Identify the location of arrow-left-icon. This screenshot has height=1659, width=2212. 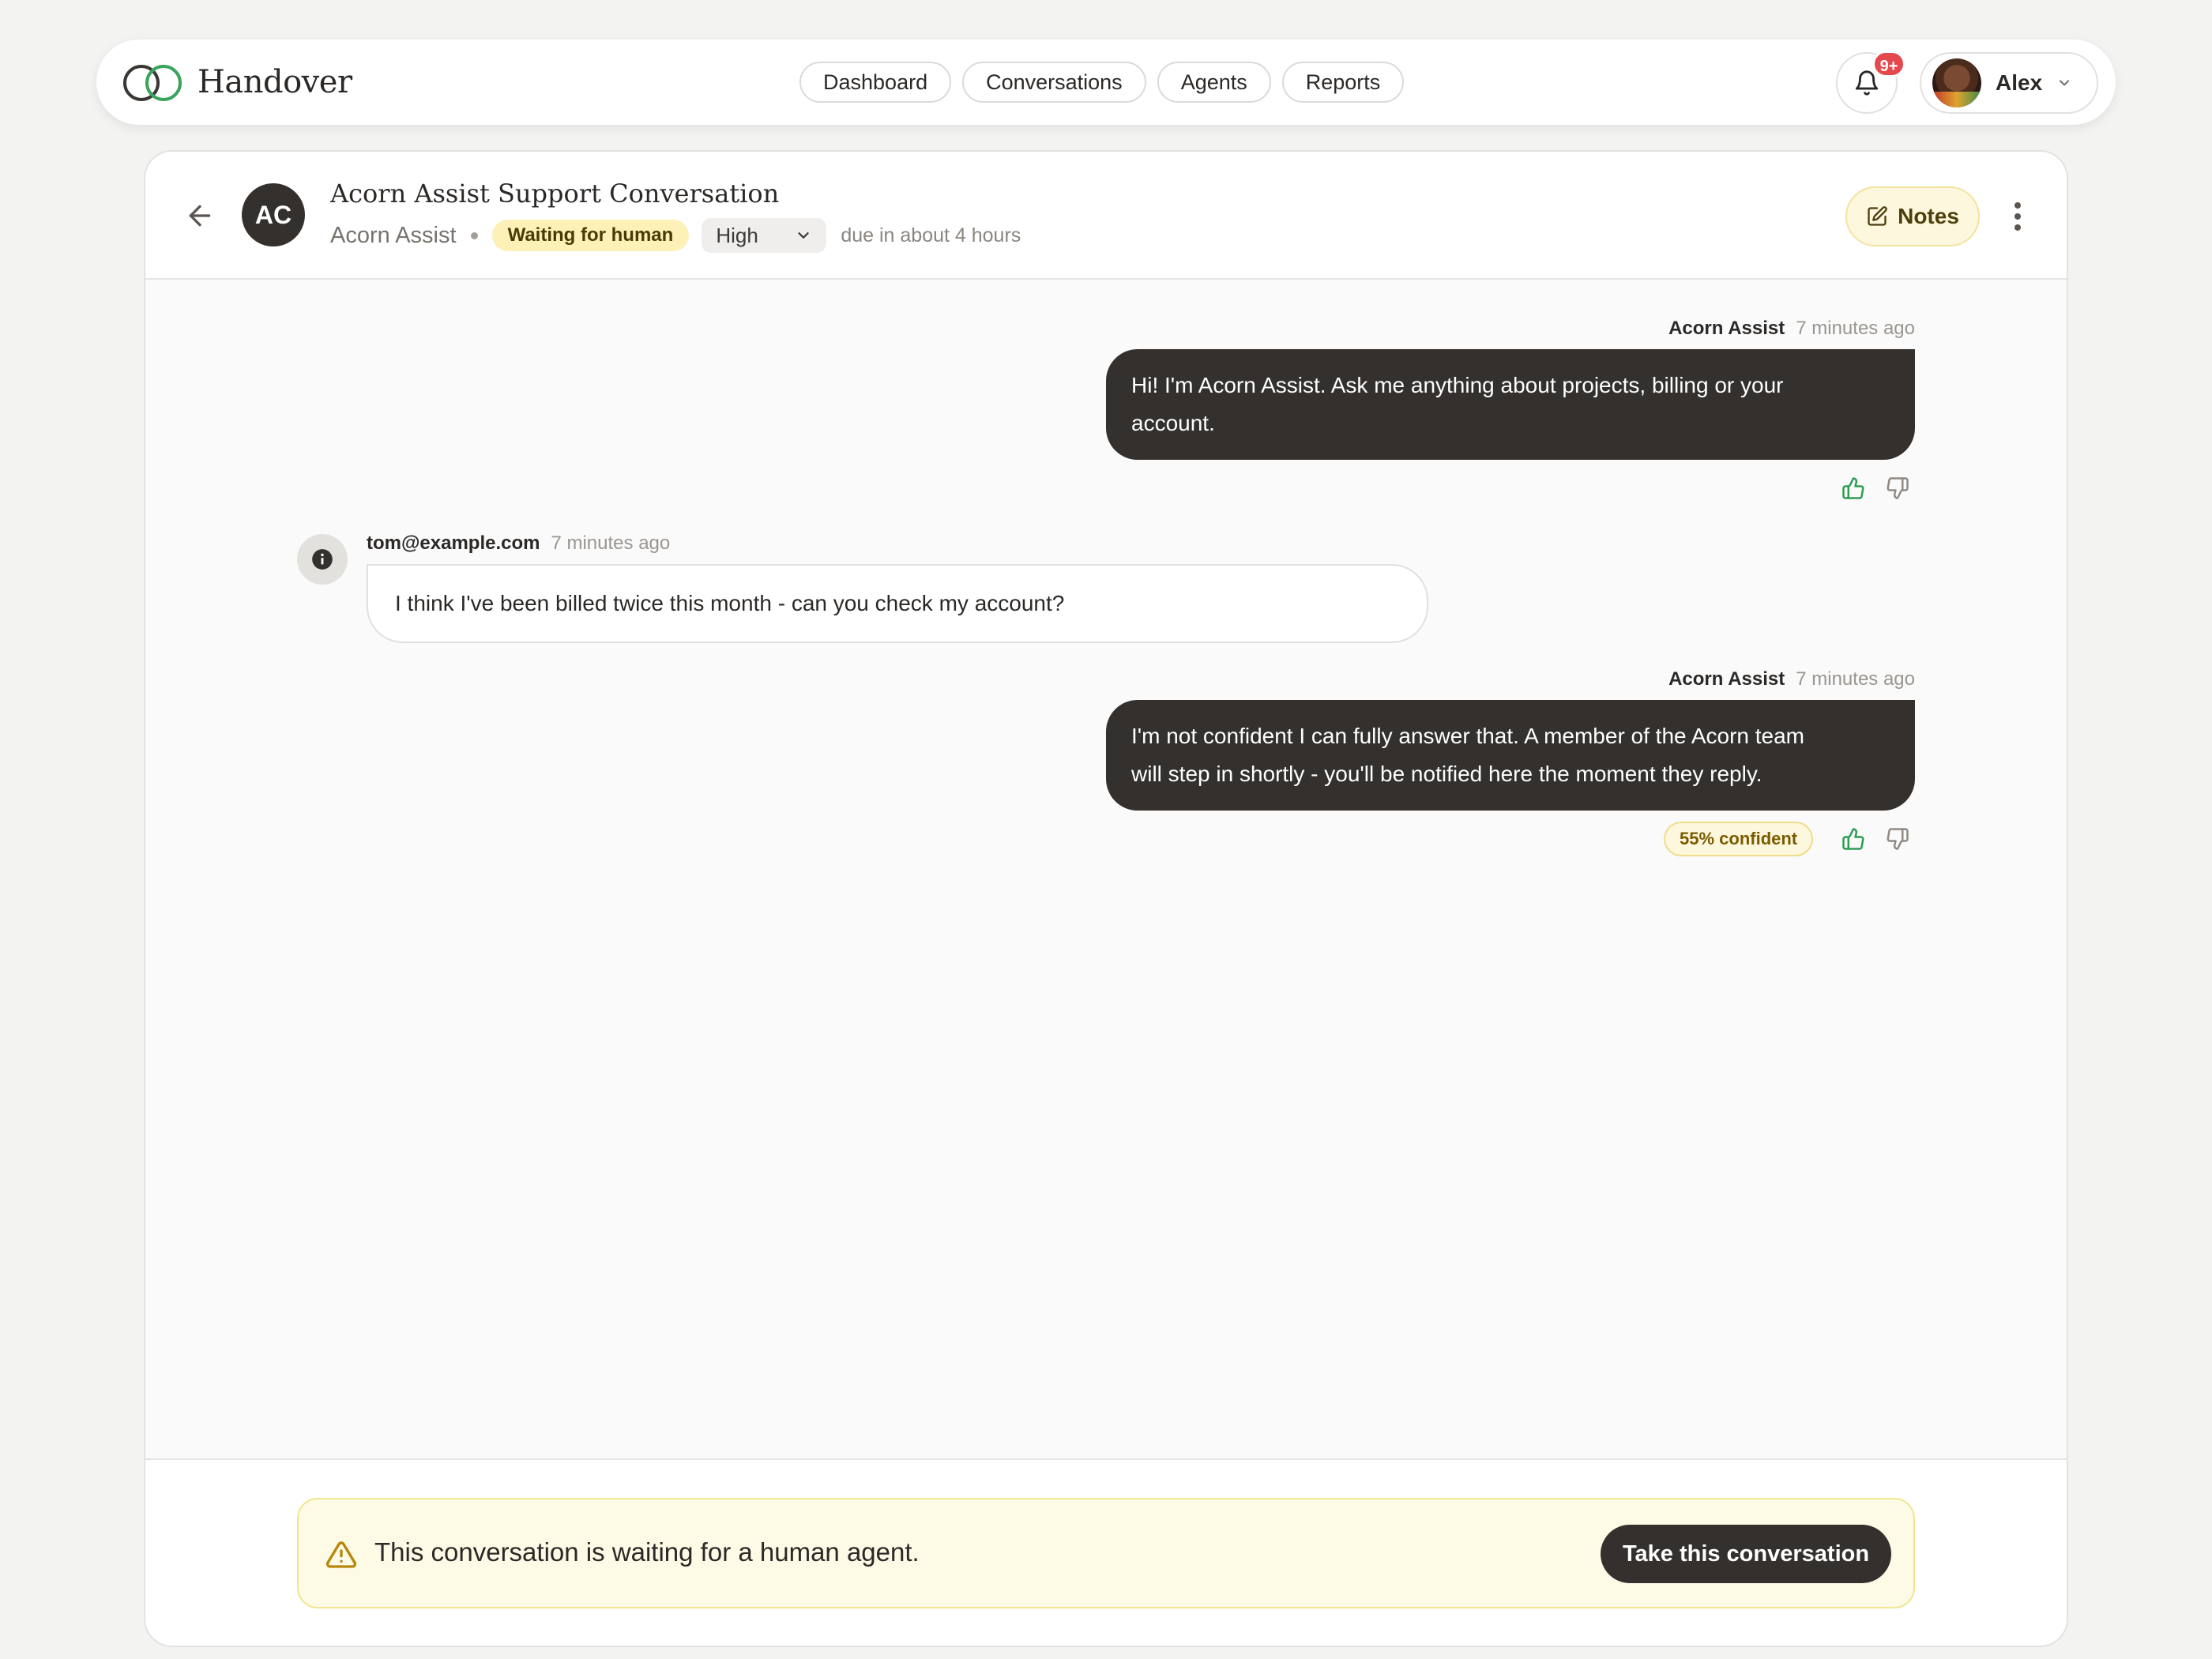
(200, 216).